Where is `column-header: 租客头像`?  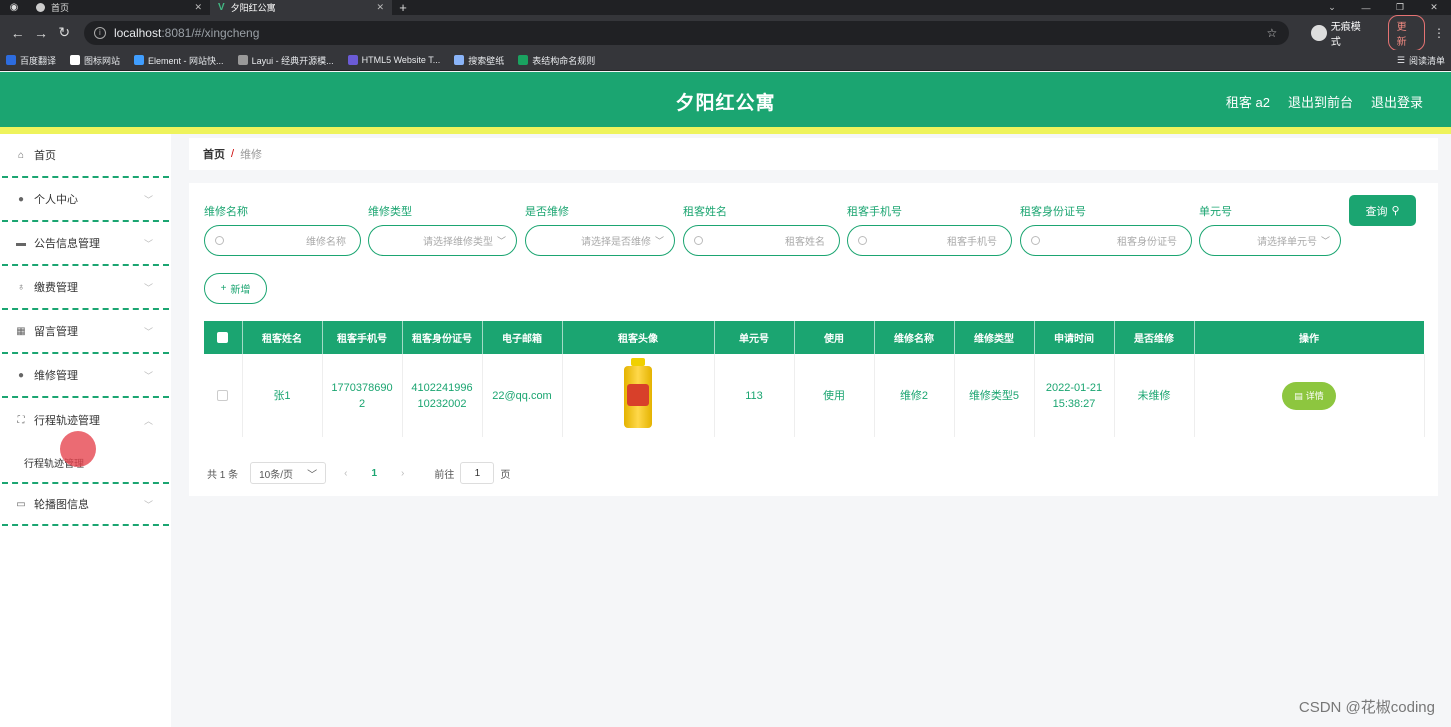 column-header: 租客头像 is located at coordinates (638, 337).